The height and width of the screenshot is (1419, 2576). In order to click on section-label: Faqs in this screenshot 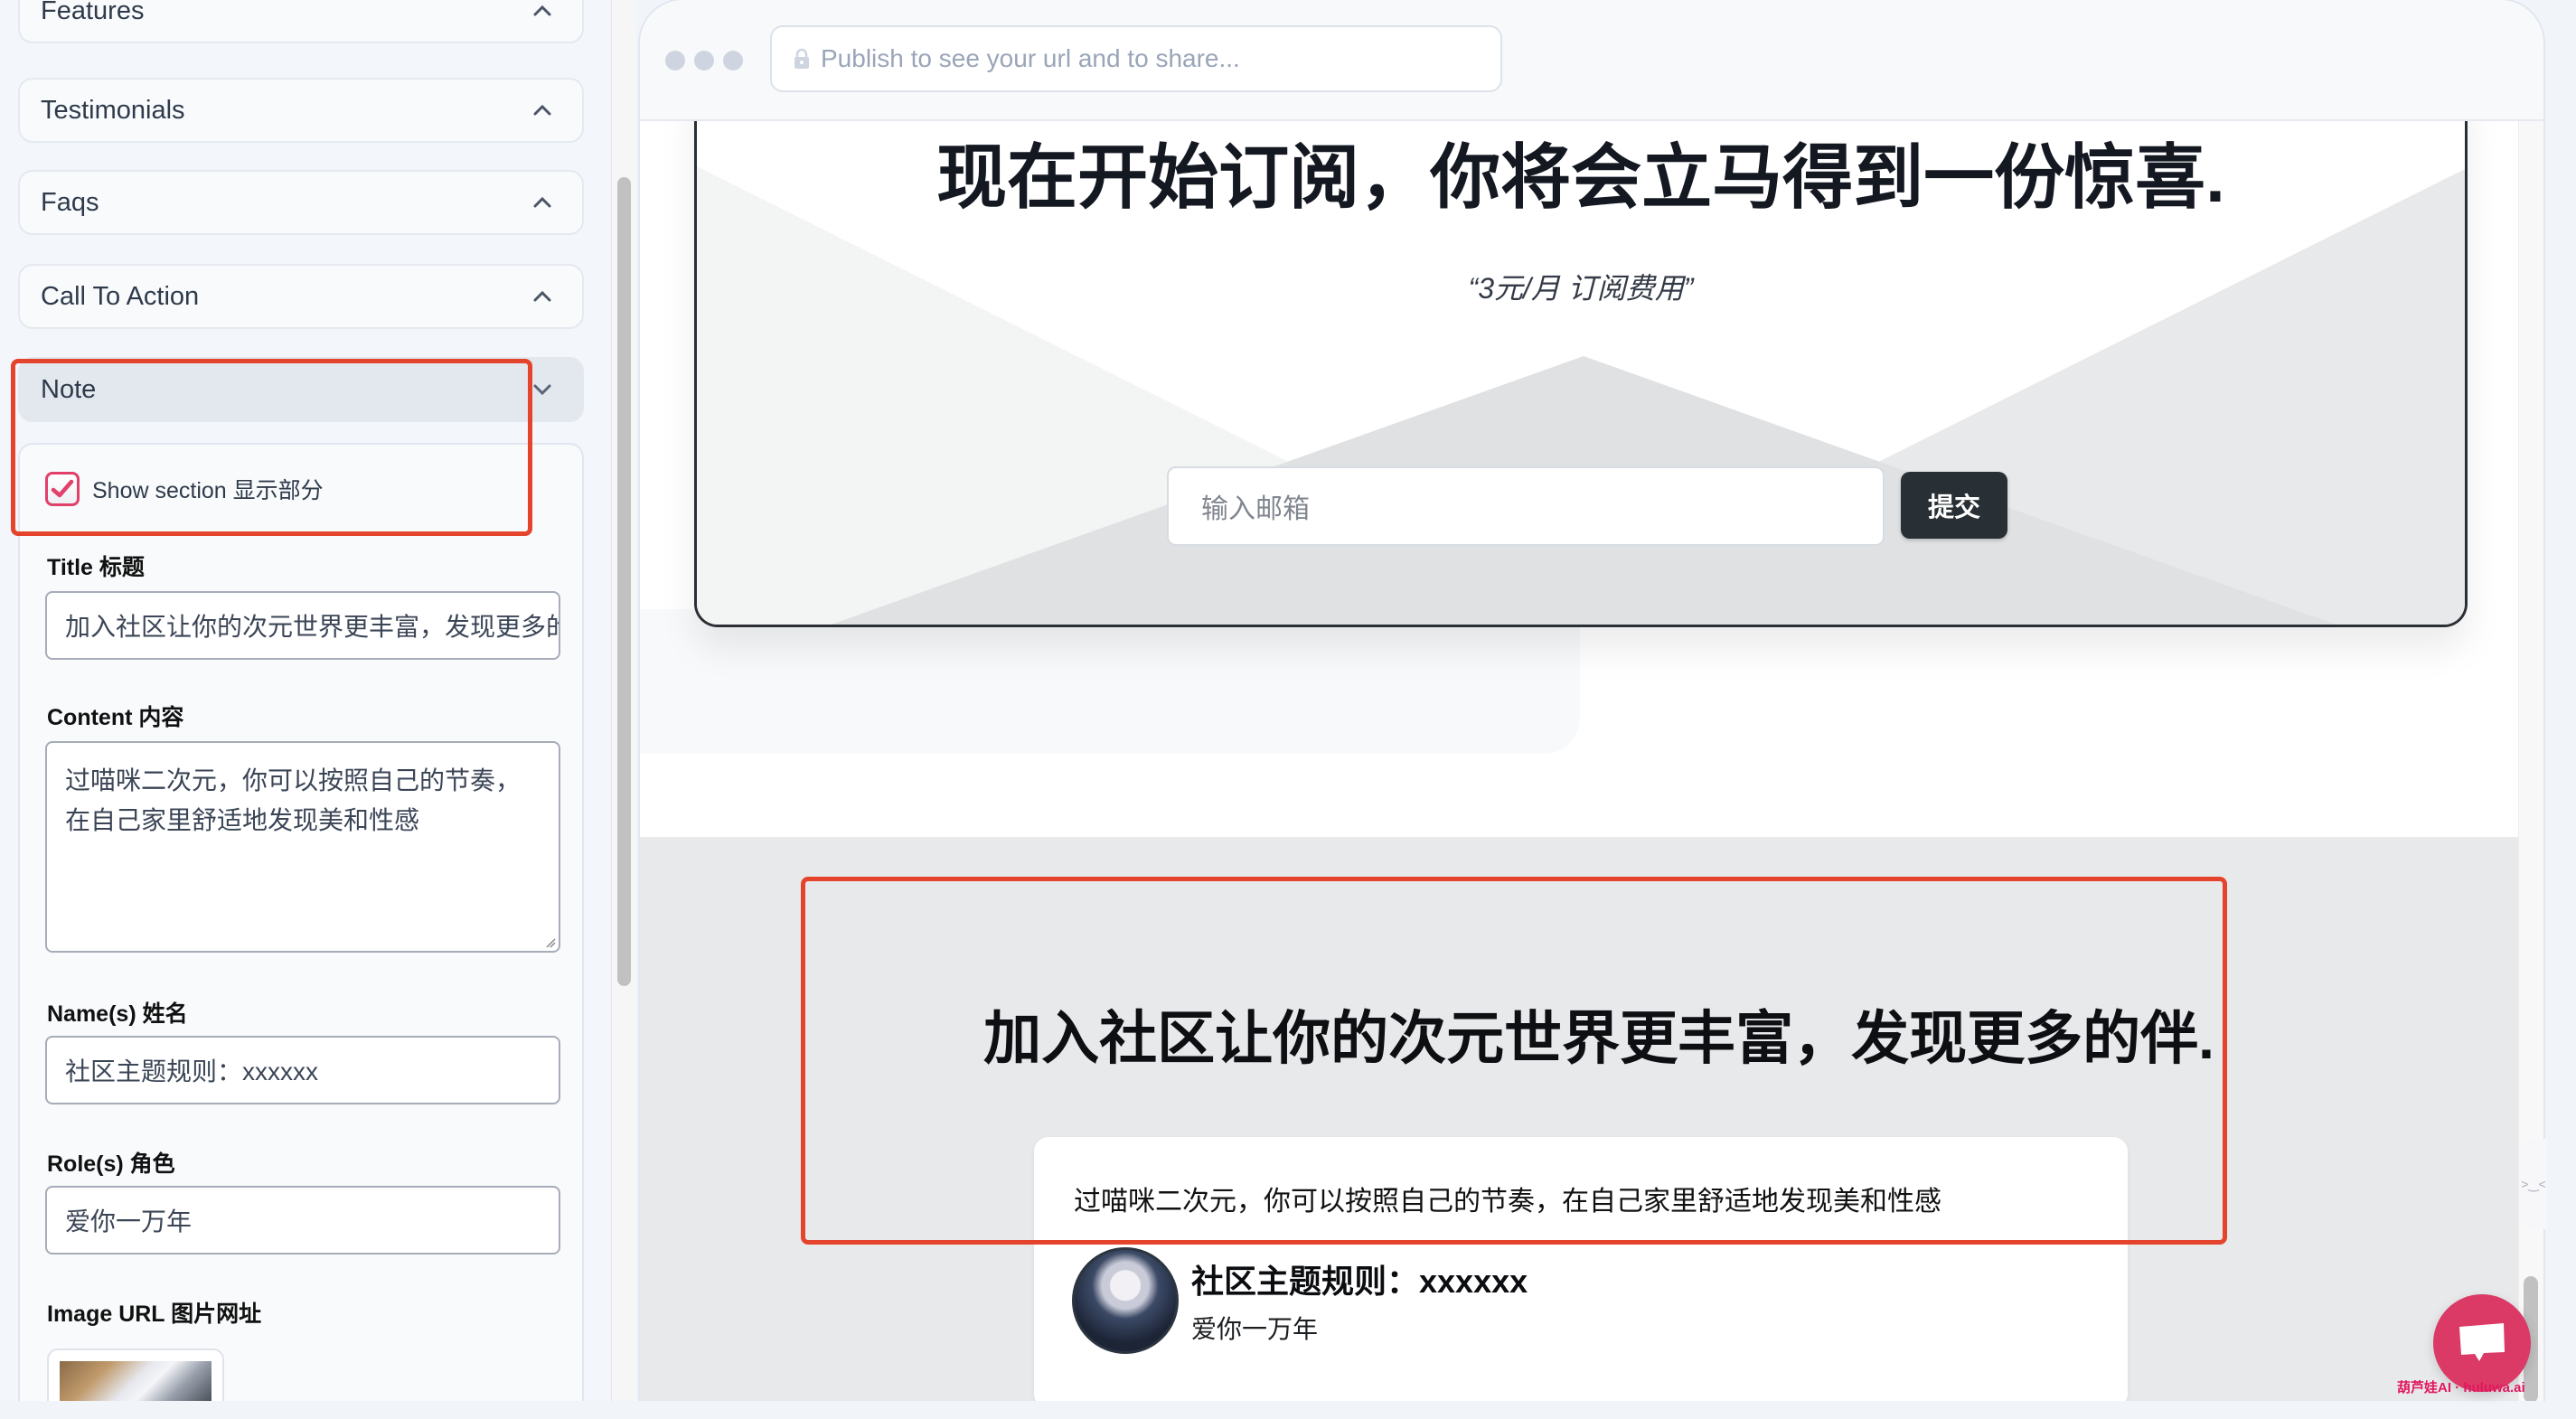, I will do `click(70, 202)`.